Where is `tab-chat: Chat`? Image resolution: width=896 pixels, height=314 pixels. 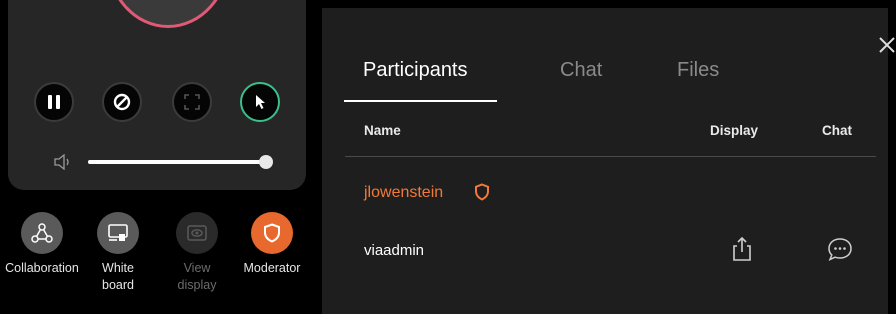
tab-chat: Chat is located at coordinates (581, 70).